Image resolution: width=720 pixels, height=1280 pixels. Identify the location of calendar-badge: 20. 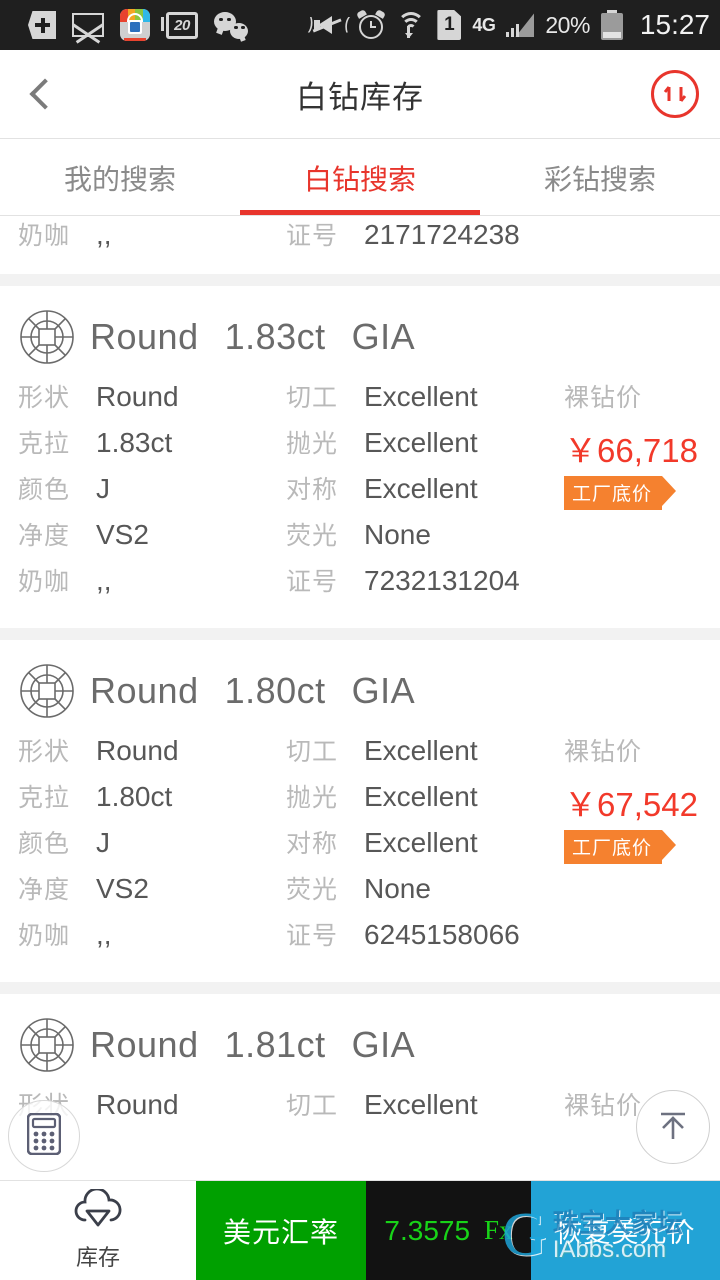
(182, 25).